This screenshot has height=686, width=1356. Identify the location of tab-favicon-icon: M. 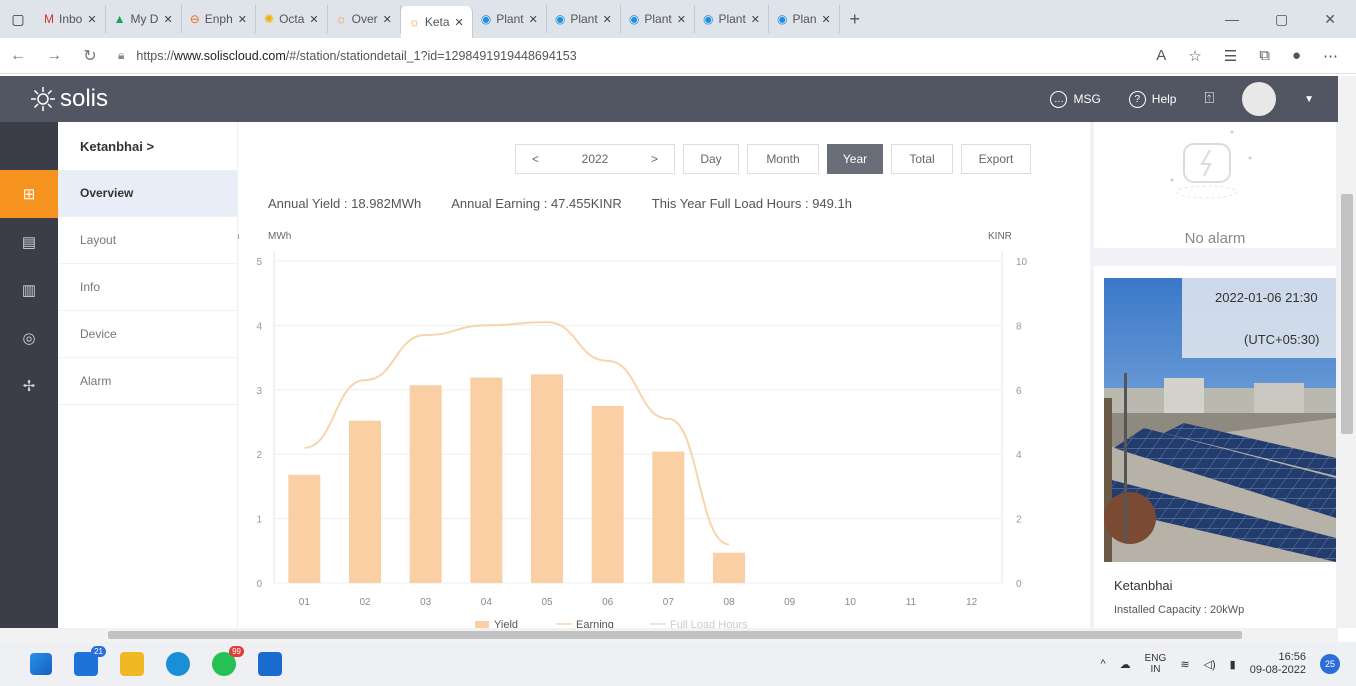
(49, 19).